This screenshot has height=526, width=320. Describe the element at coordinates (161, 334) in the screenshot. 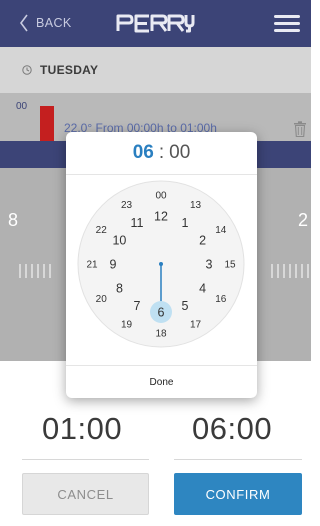

I see `dial-hour-outer: 18` at that location.